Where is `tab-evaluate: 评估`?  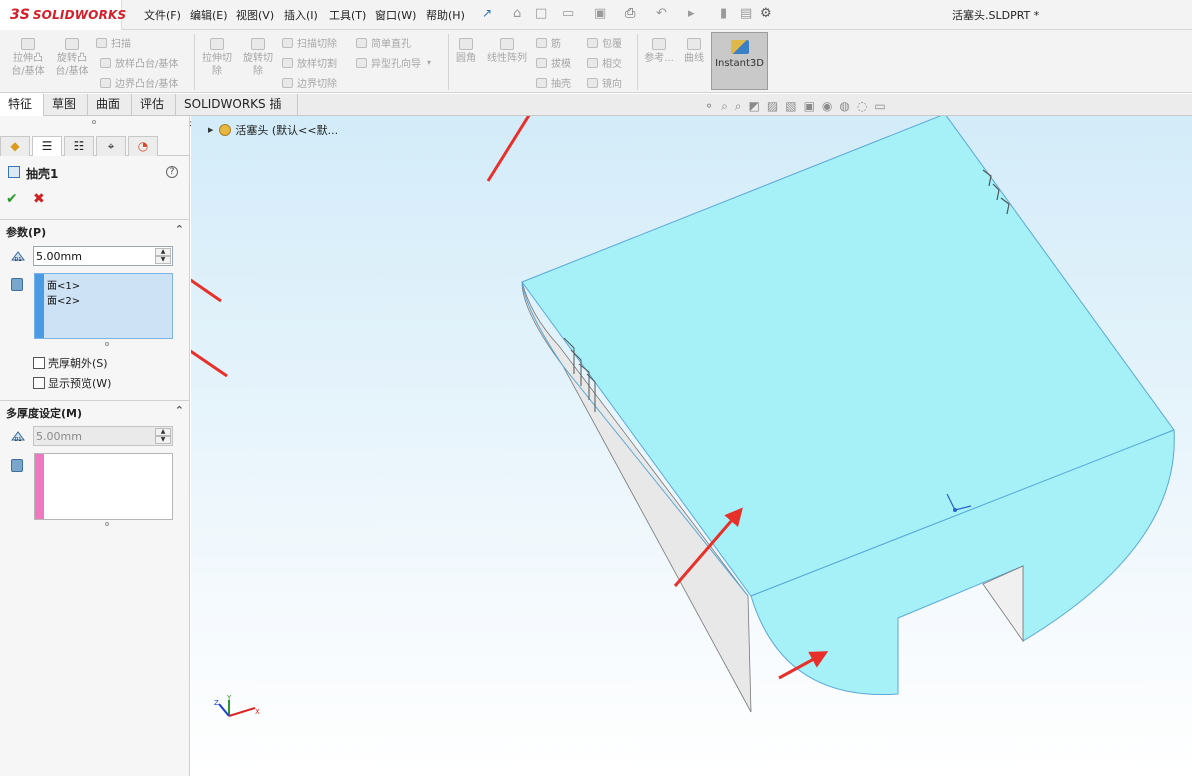
tab-evaluate: 评估 is located at coordinates (154, 105).